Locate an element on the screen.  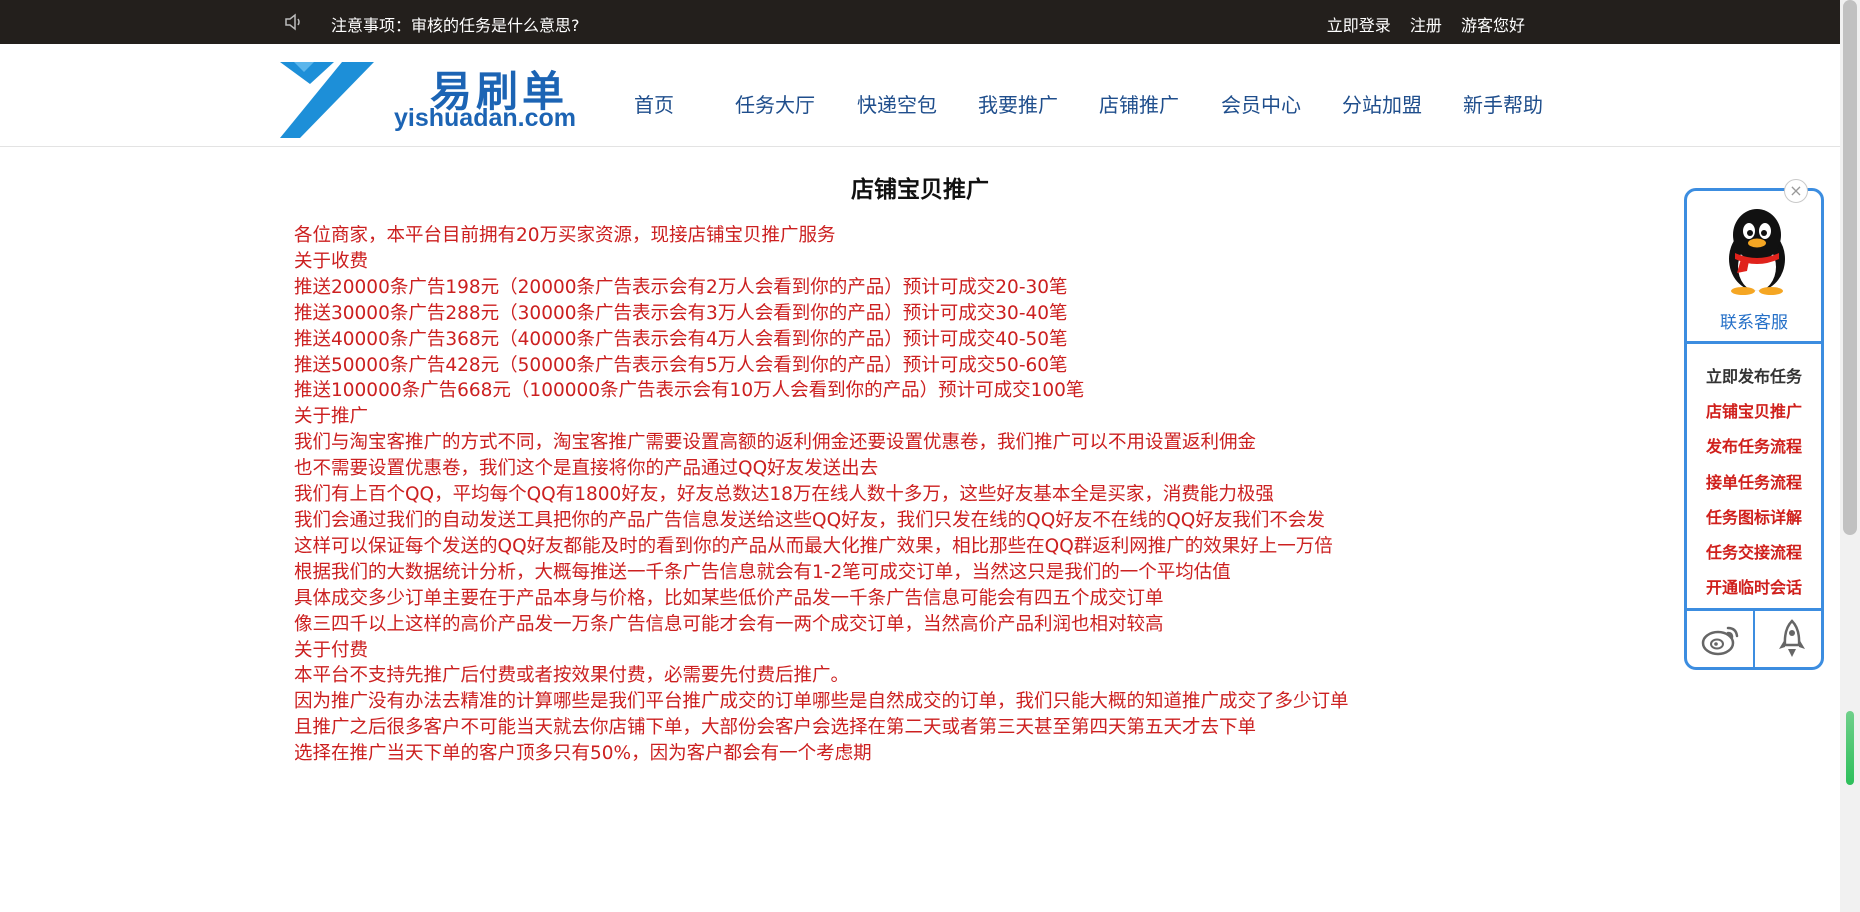
nav-help: 新手帮助 is located at coordinates (1503, 103).